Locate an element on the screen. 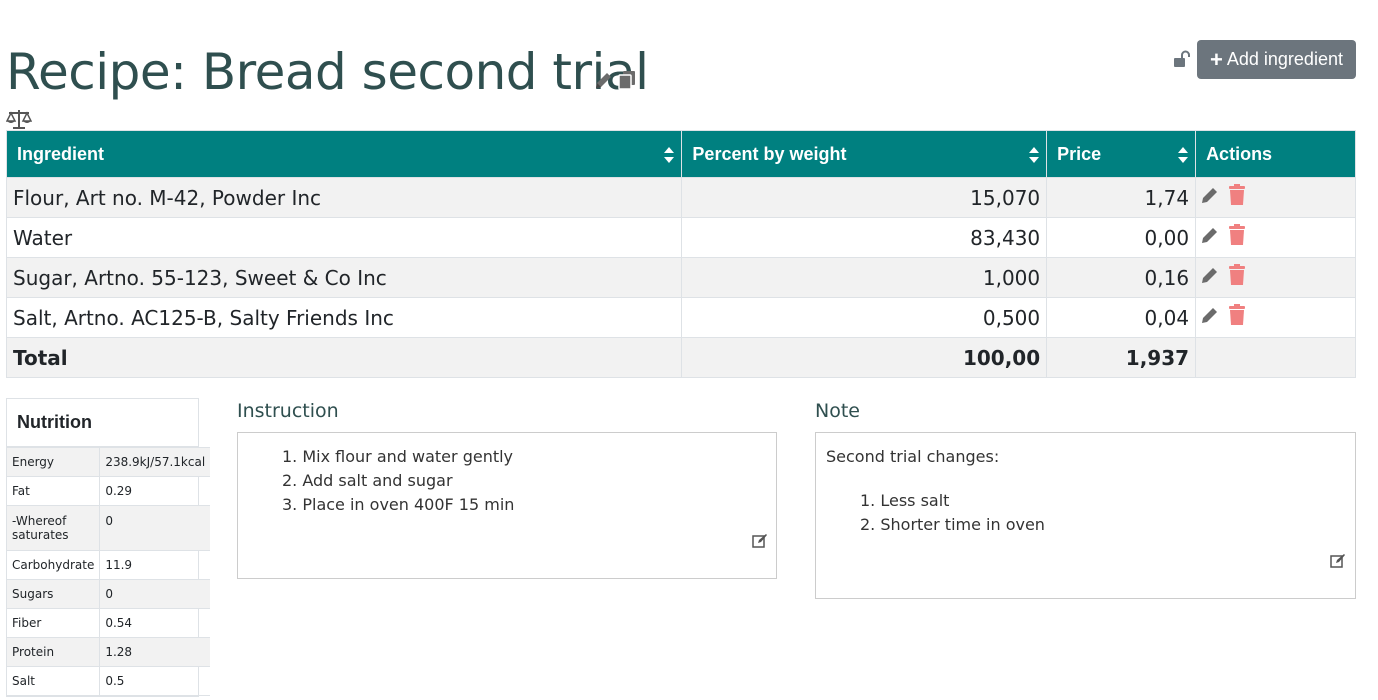 This screenshot has height=700, width=1378. plus-icon: + is located at coordinates (1216, 59).